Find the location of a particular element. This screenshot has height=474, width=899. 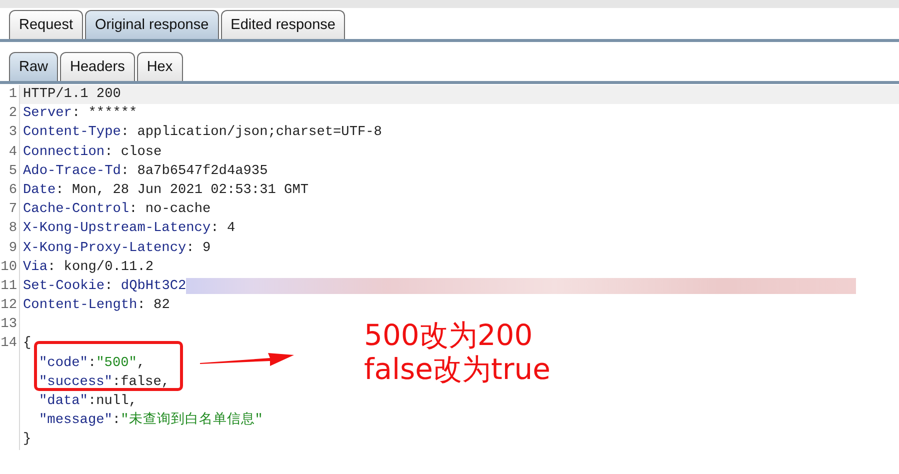

line-number: 2 is located at coordinates (12, 114).